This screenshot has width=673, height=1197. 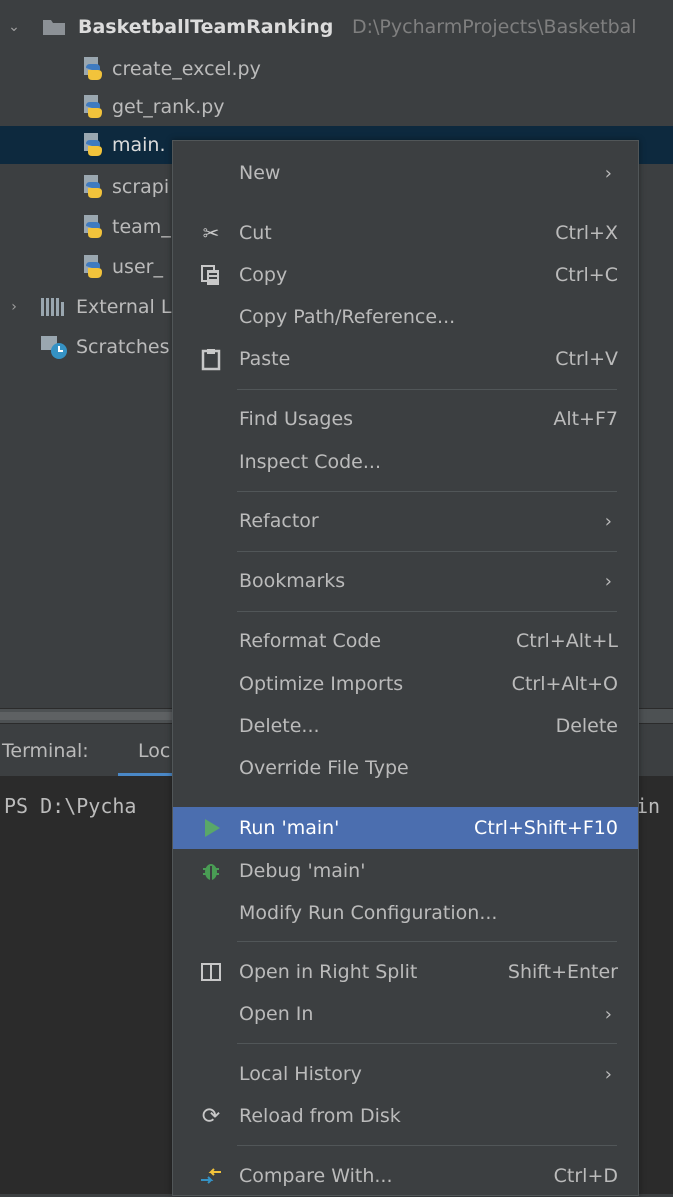 I want to click on menu-item-open-in: Open In ›, so click(x=405, y=1014).